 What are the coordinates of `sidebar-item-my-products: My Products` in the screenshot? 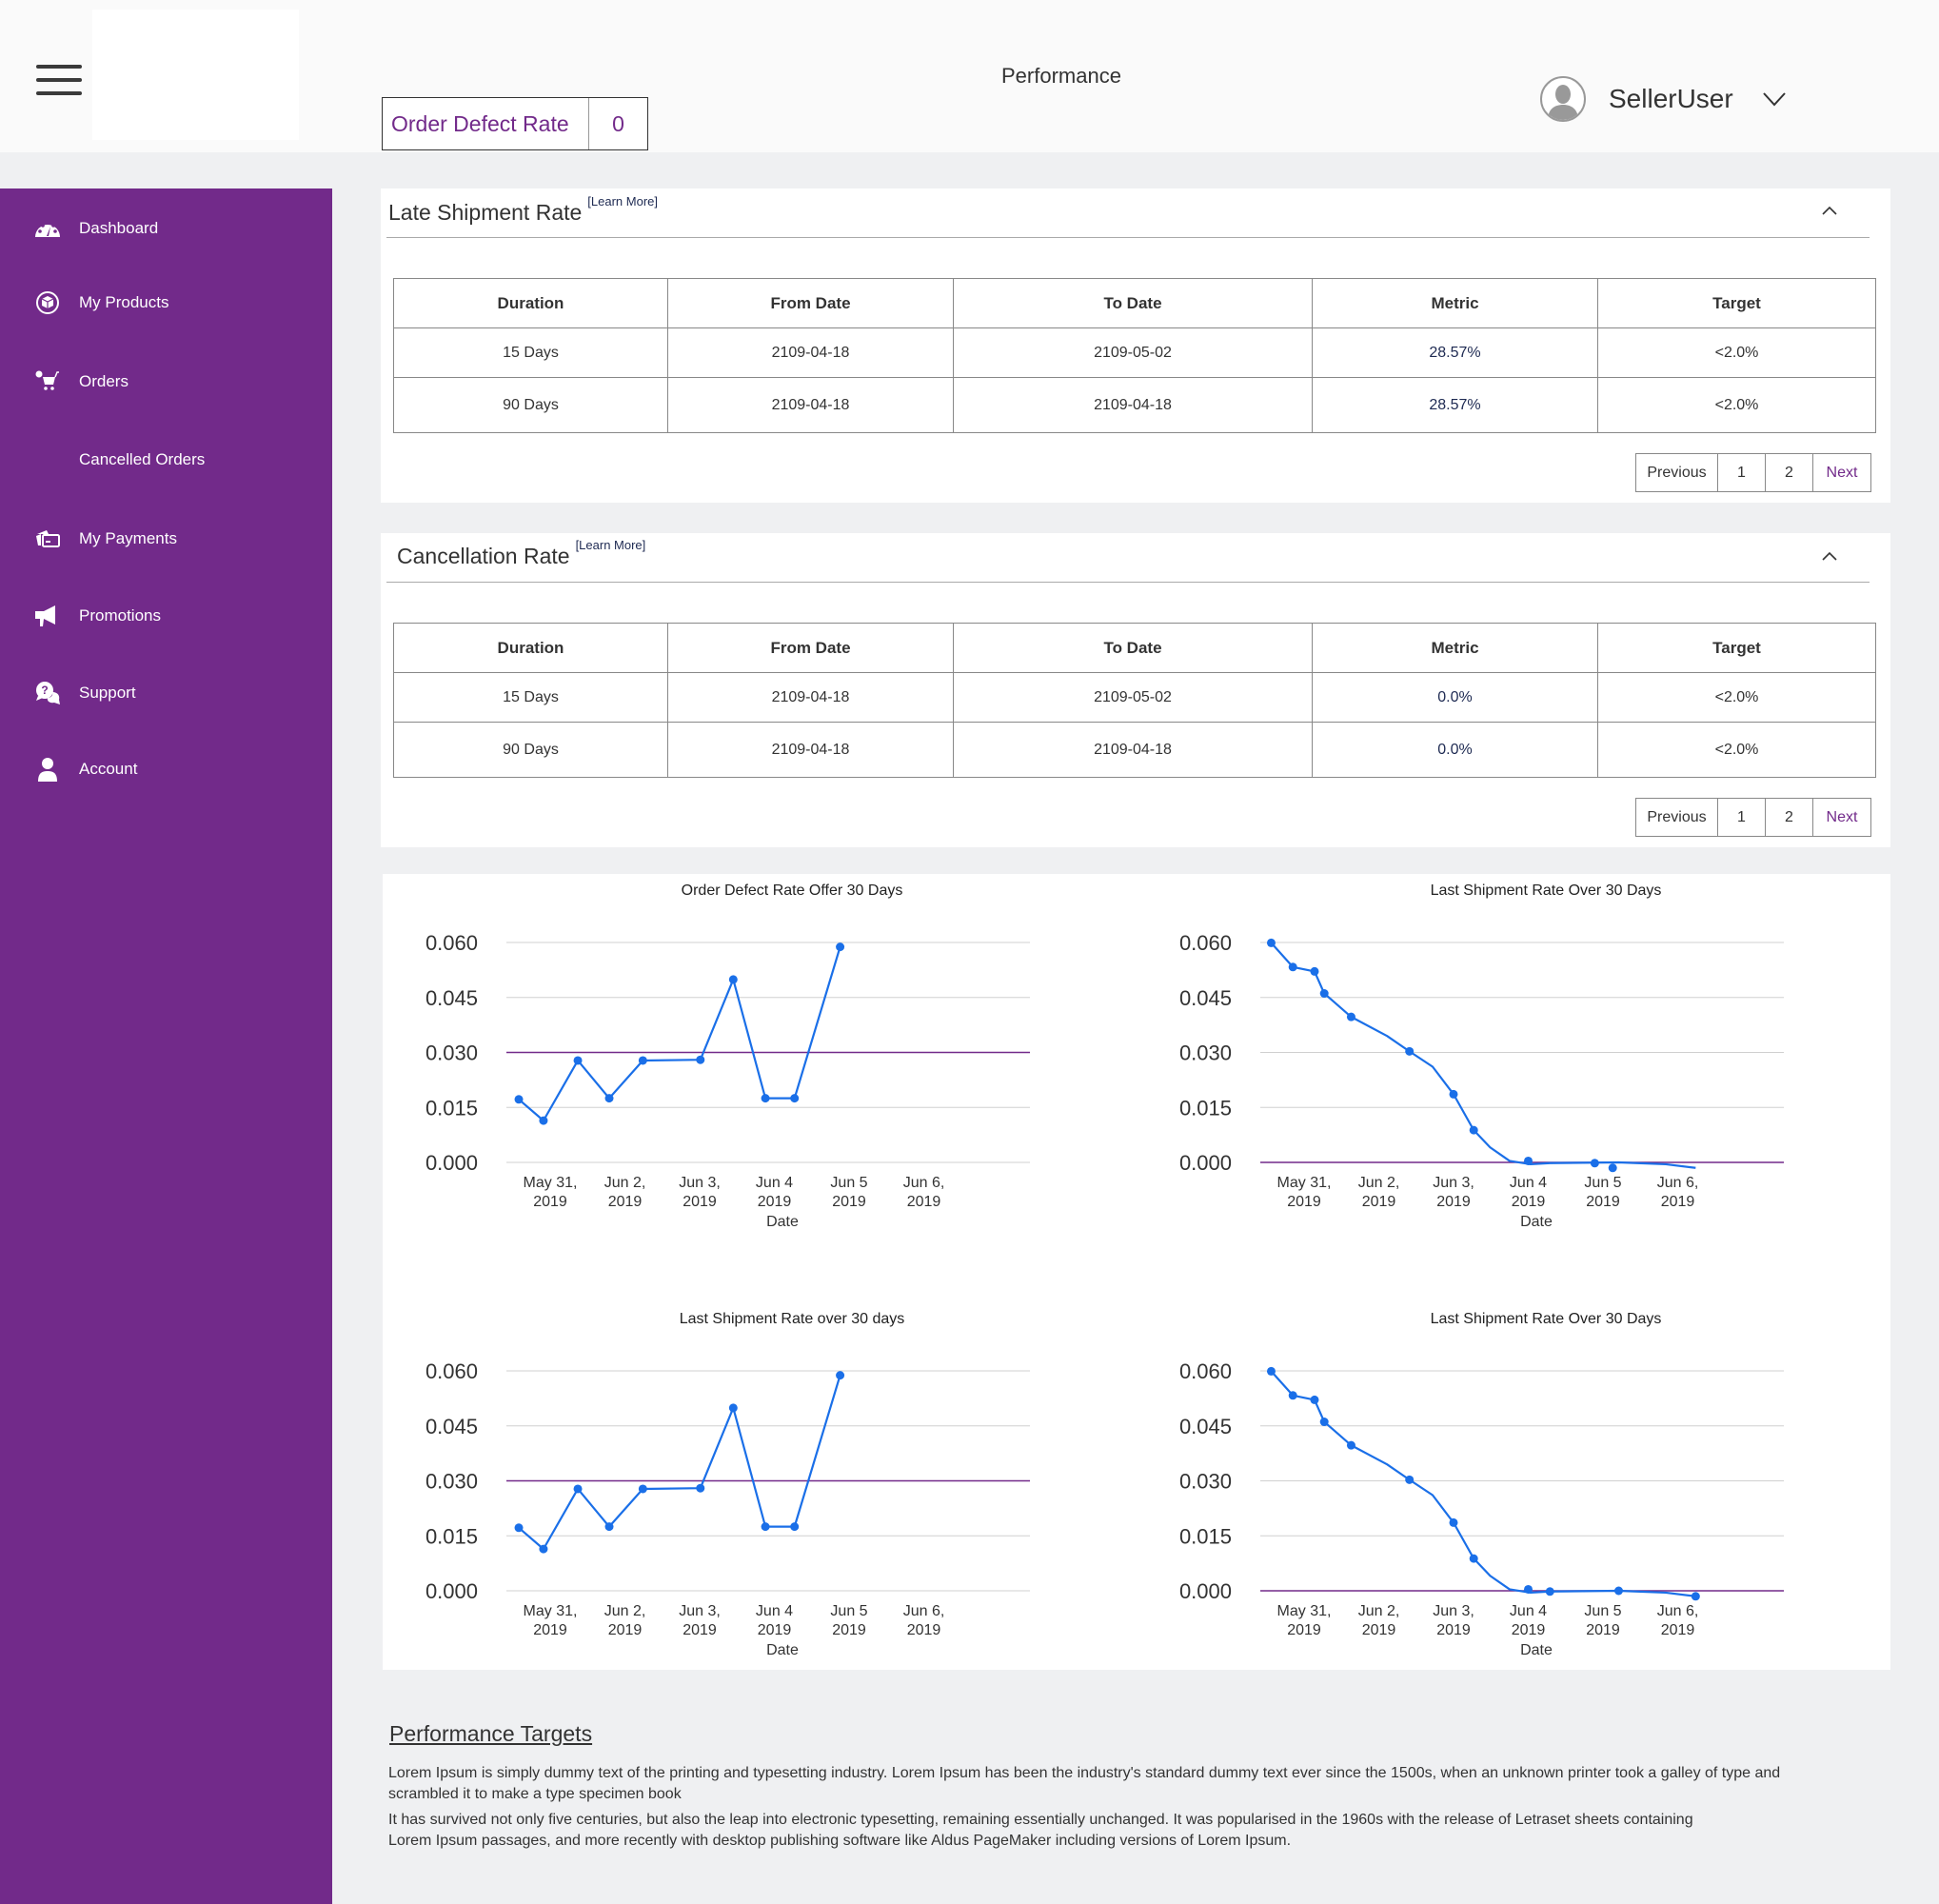 It's located at (166, 303).